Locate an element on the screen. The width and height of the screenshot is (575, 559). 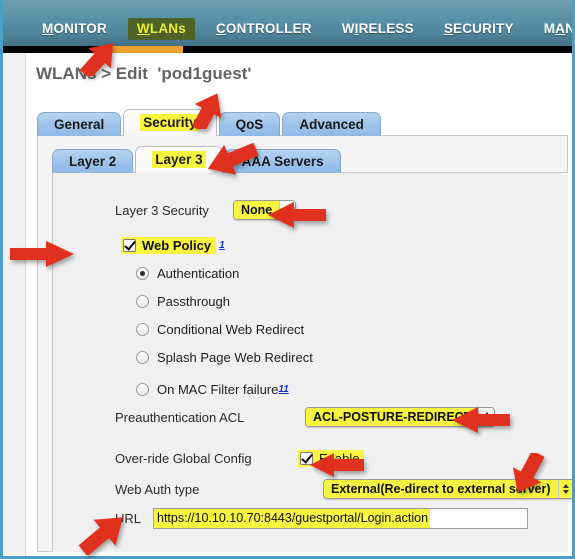
radio-conditional-web-redirect-label: Conditional Web Redirect is located at coordinates (231, 329).